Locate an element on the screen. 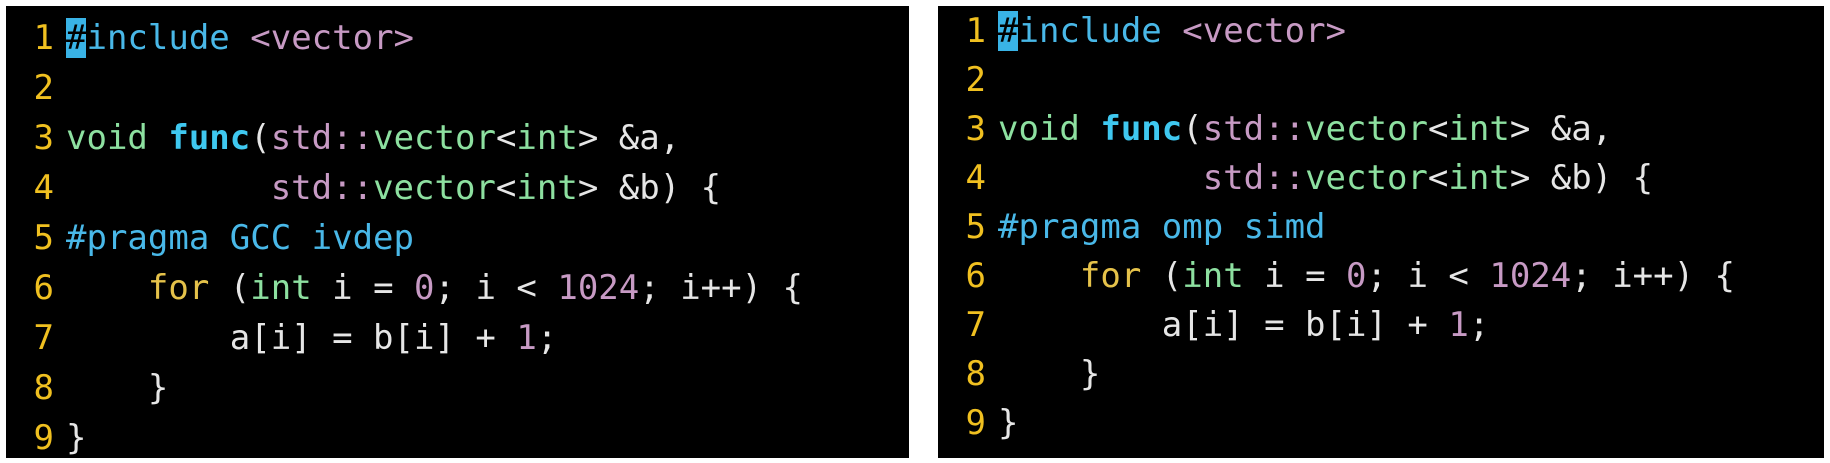 The width and height of the screenshot is (1830, 463). code-token: func is located at coordinates (1141, 129).